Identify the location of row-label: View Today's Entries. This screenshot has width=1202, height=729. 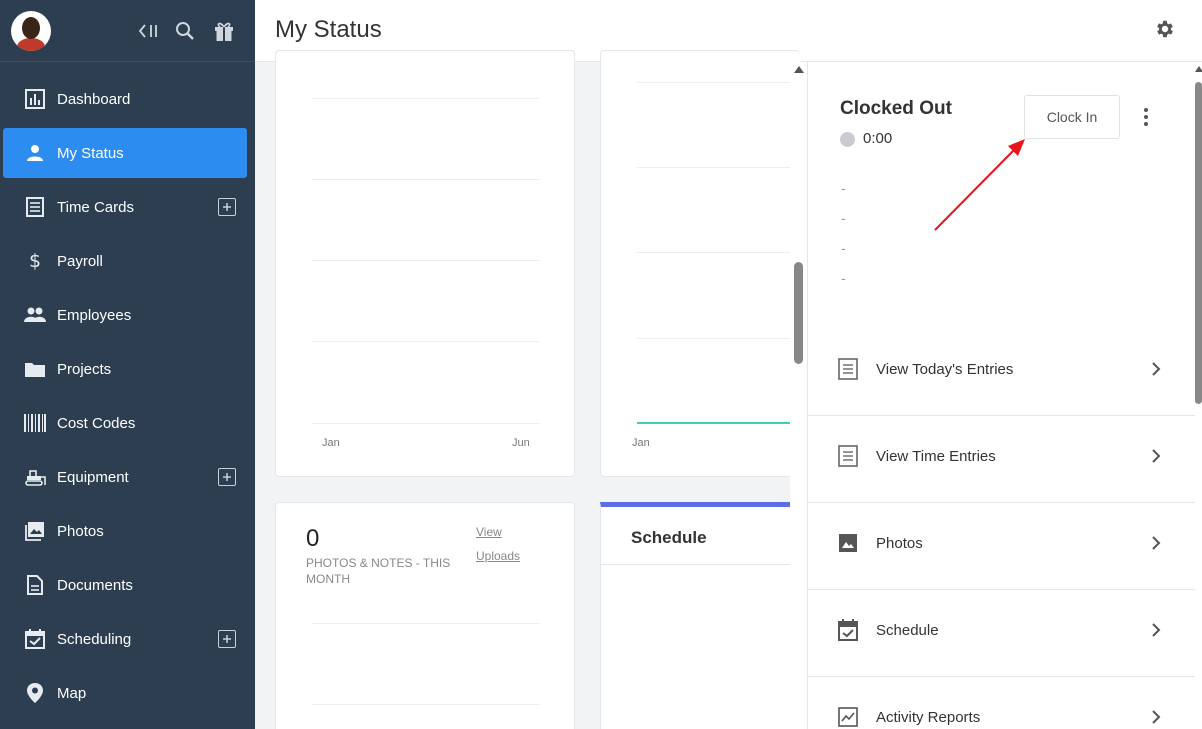
(945, 369).